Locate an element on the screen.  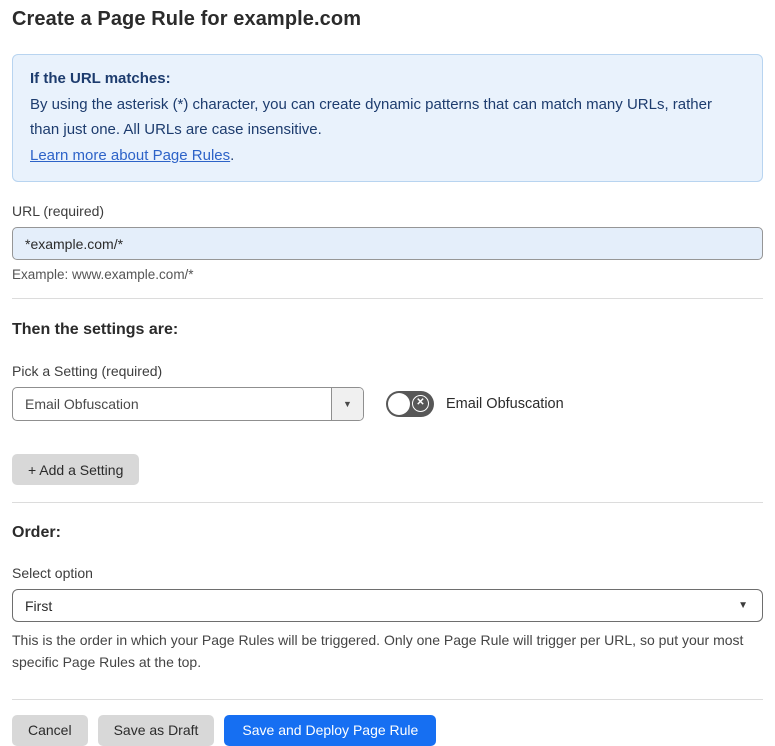
page-title: Create a Page Rule for example.com is located at coordinates (187, 19).